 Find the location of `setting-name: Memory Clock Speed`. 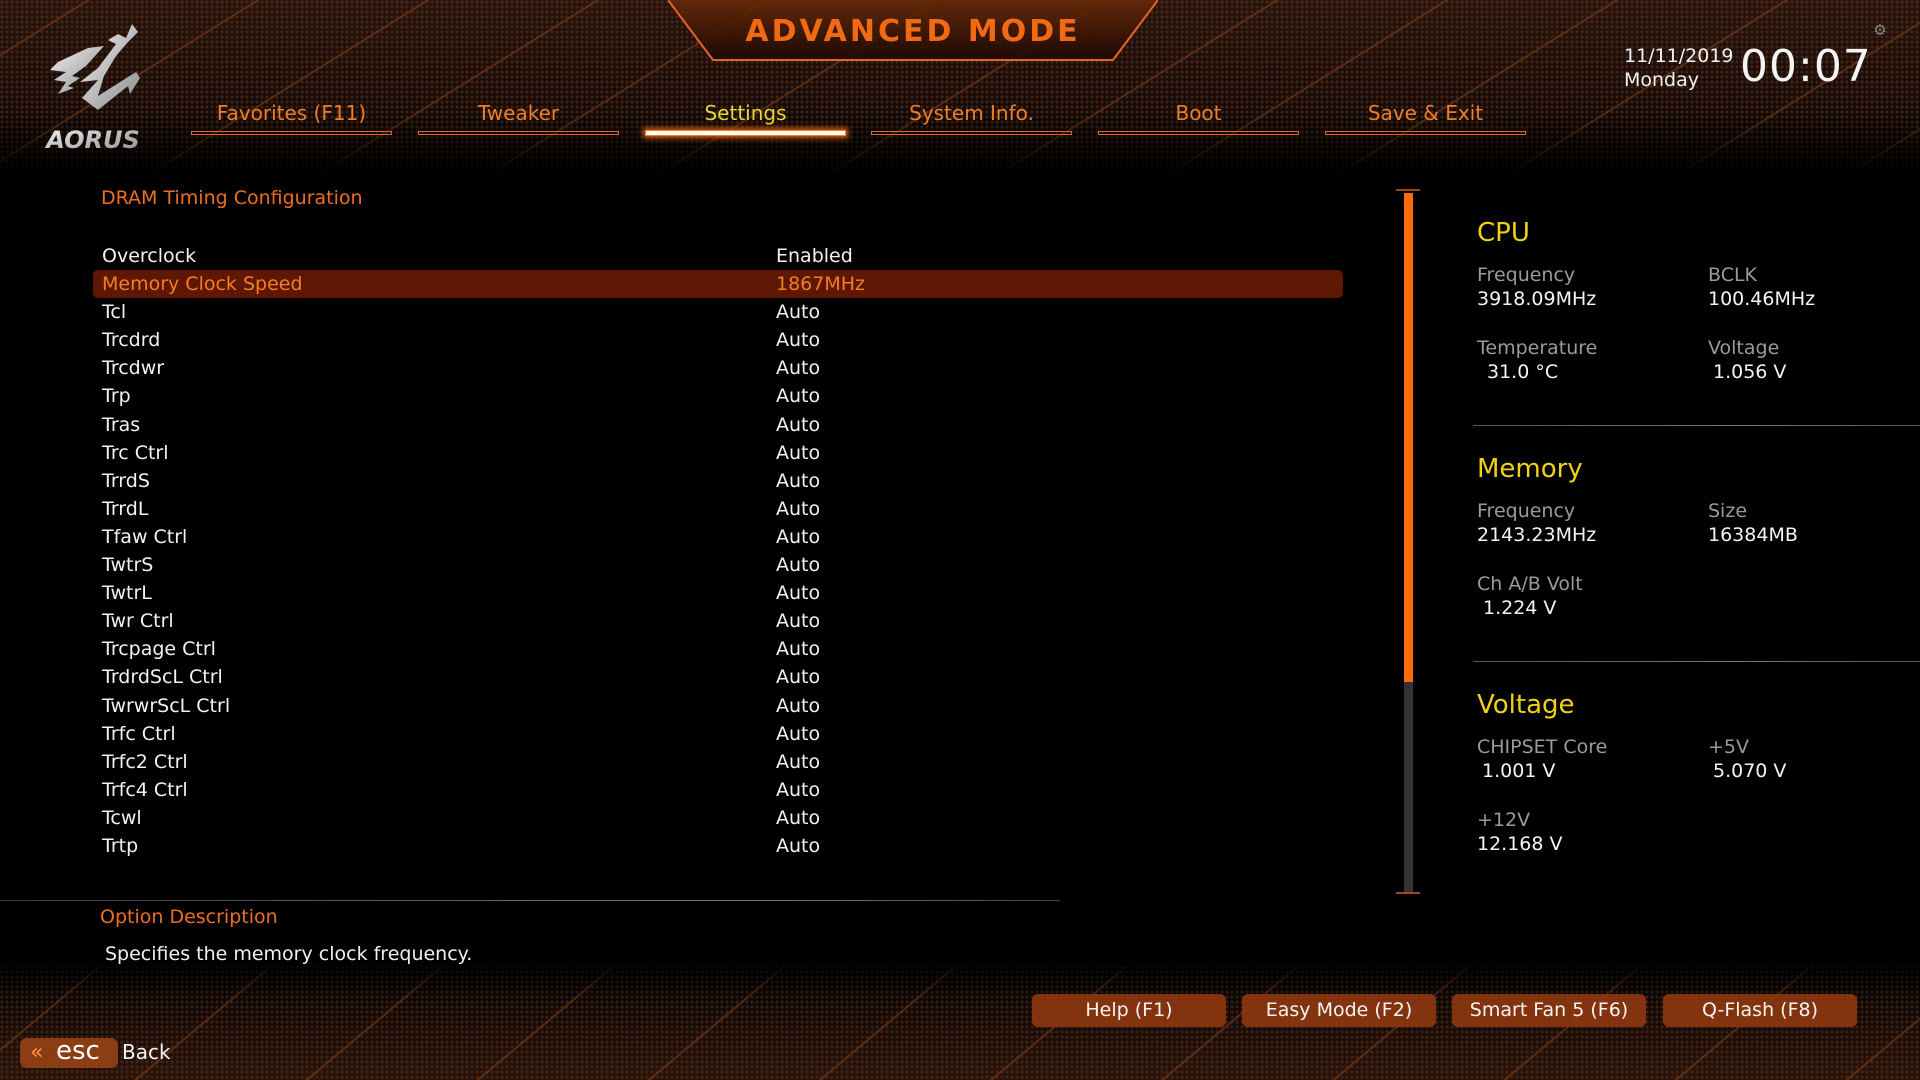

setting-name: Memory Clock Speed is located at coordinates (202, 284).